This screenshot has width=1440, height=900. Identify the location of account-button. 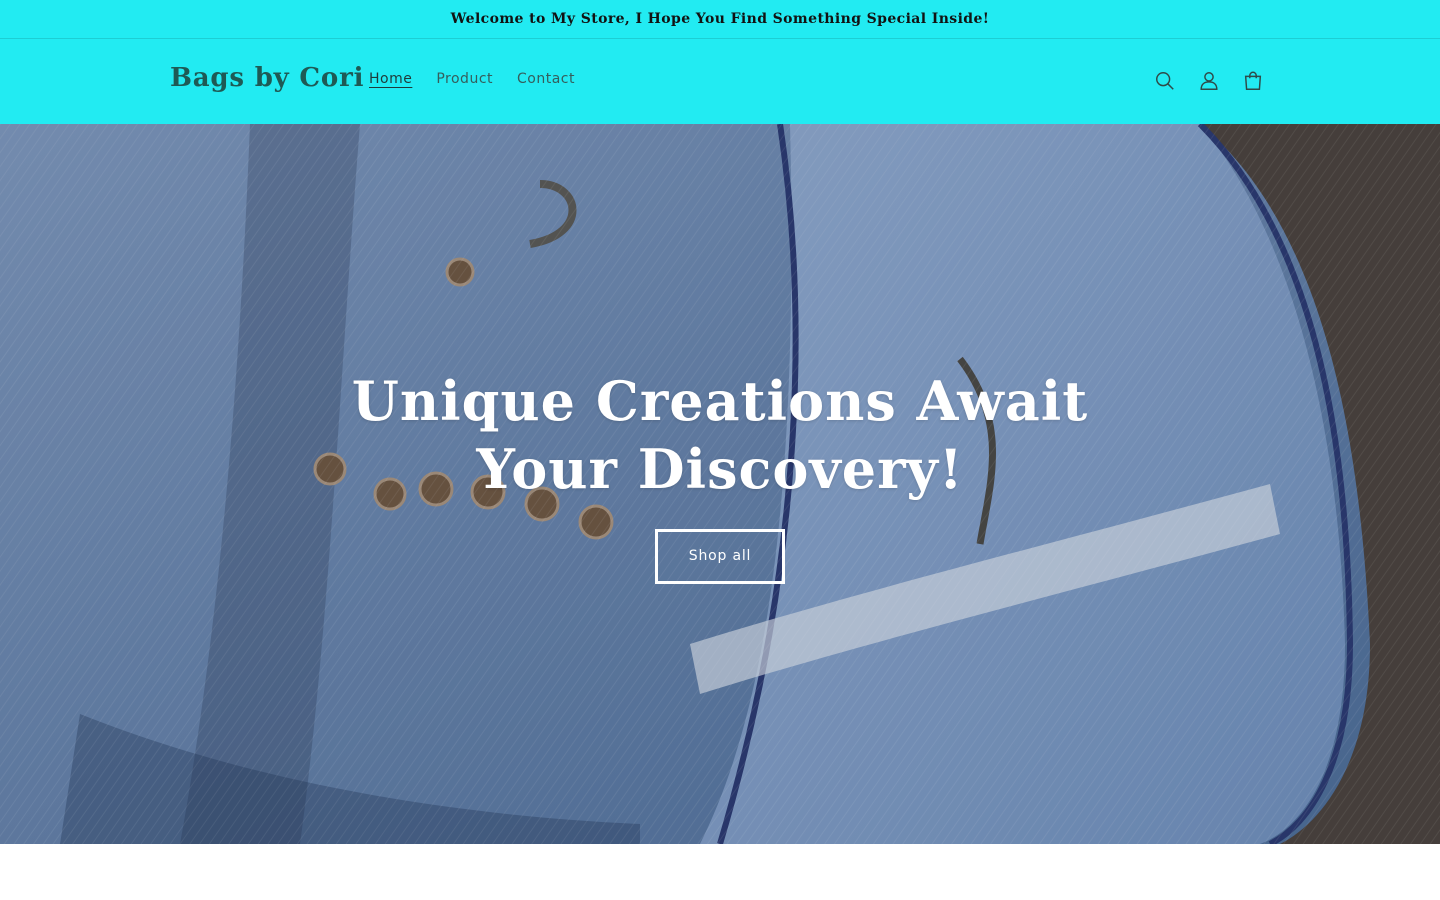
(1209, 81).